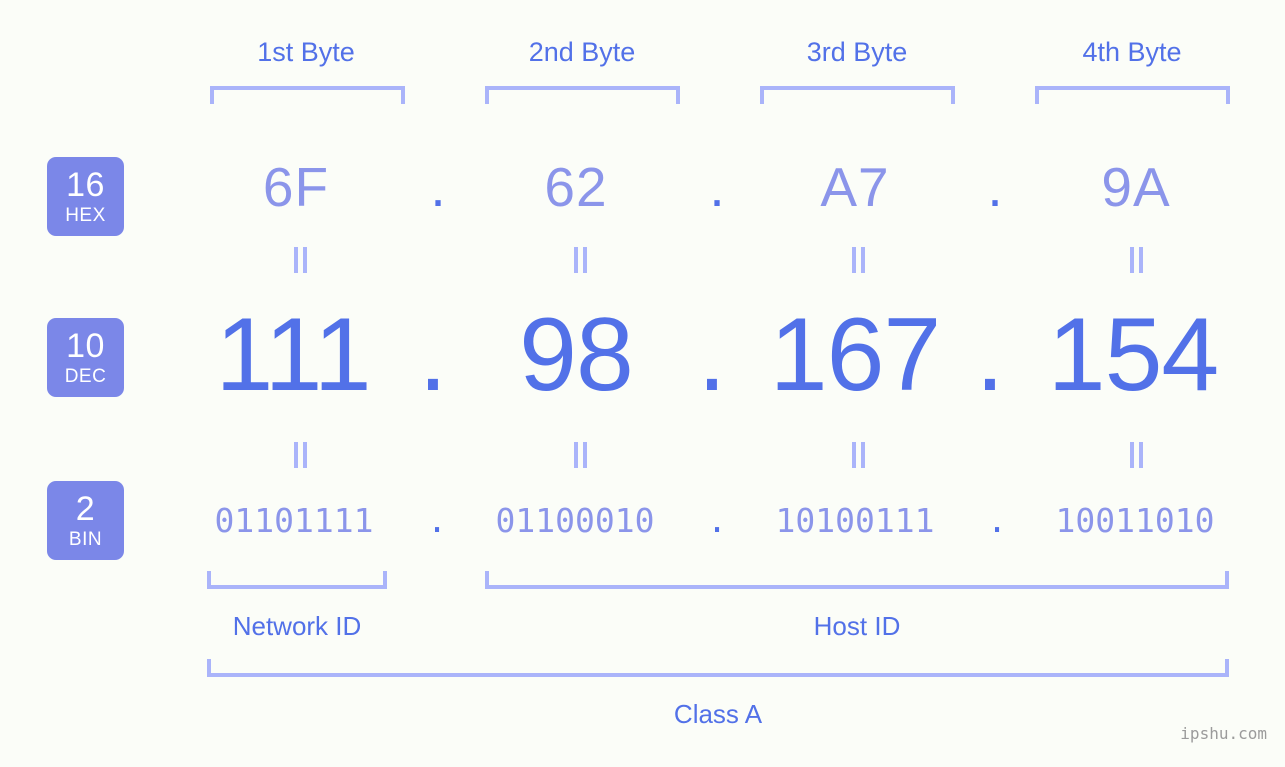 This screenshot has height=767, width=1285. I want to click on byte-header-4: 4th Byte, so click(1132, 52).